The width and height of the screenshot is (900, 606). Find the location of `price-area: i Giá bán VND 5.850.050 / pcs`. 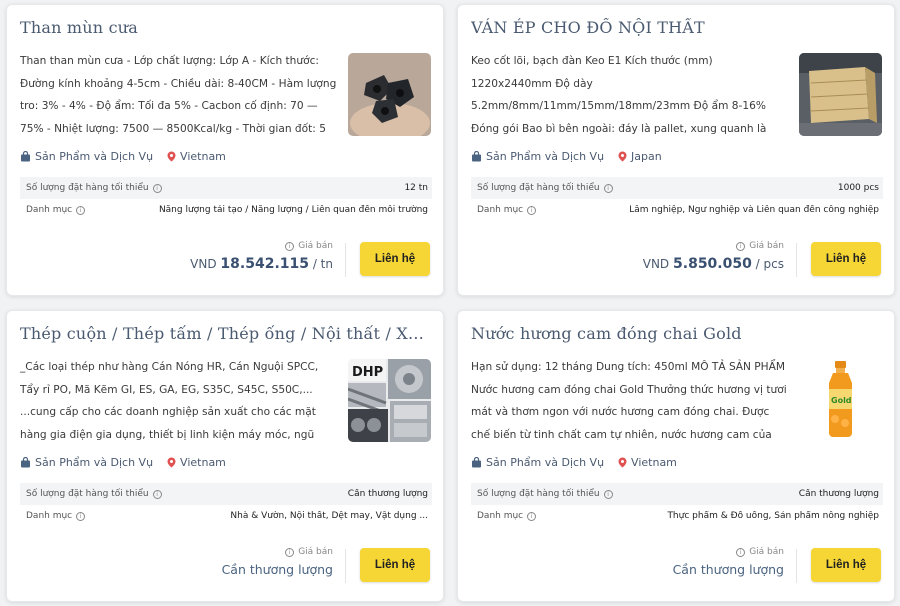

price-area: i Giá bán VND 5.850.050 / pcs is located at coordinates (713, 256).